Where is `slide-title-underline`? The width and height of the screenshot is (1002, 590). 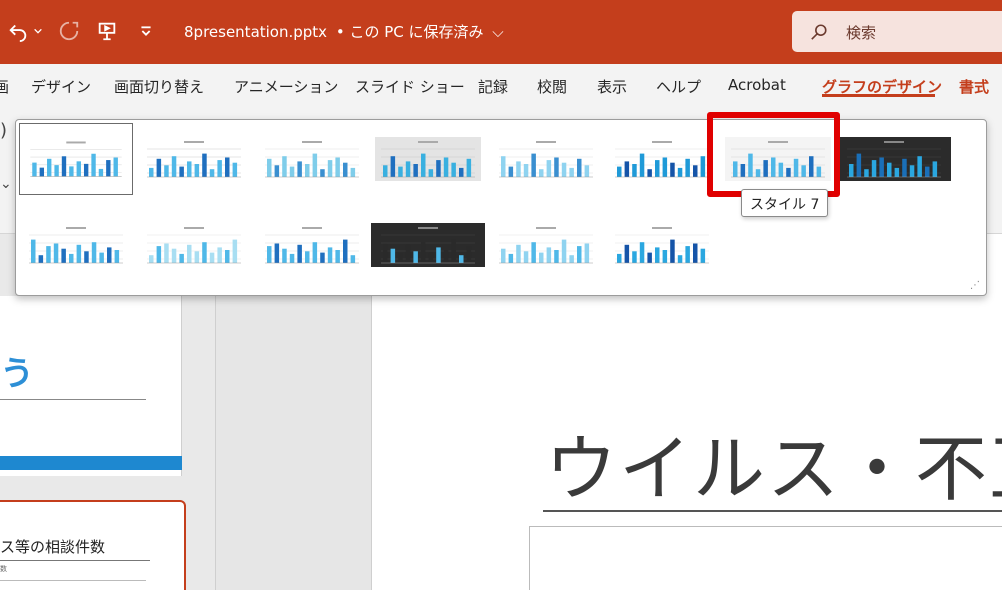 slide-title-underline is located at coordinates (772, 511).